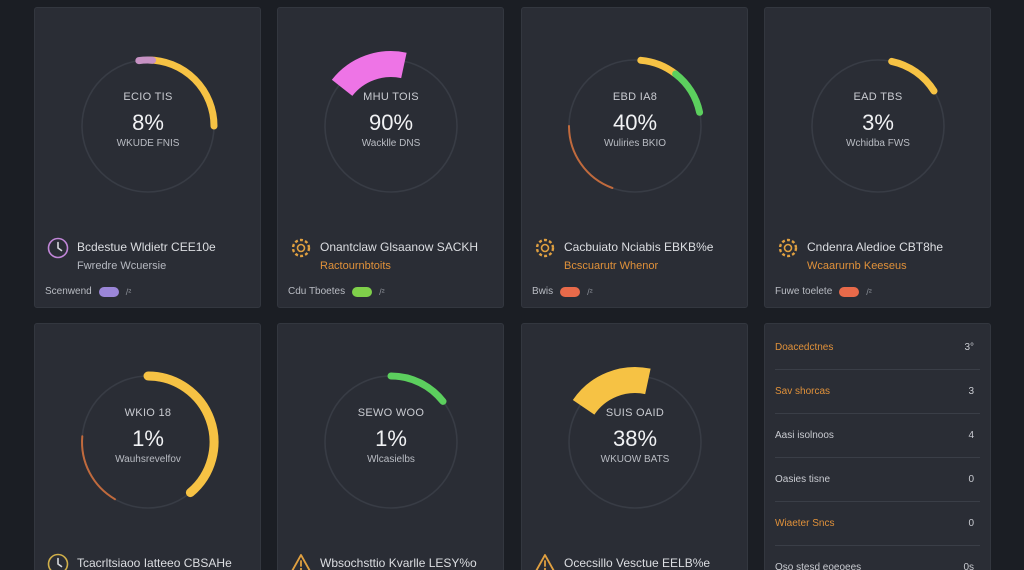 Image resolution: width=1024 pixels, height=570 pixels. Describe the element at coordinates (68, 291) in the screenshot. I see `footer-label: Scenwend` at that location.